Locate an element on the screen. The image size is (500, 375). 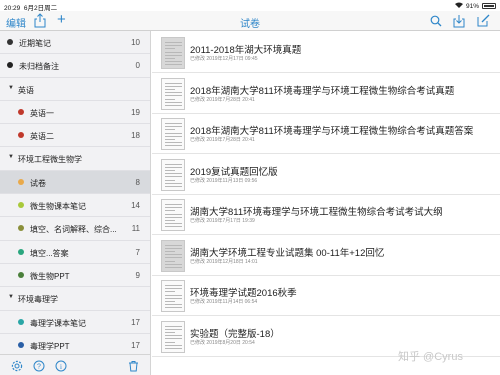
sidebar-item-label: 英语二 is located at coordinates (42, 137).